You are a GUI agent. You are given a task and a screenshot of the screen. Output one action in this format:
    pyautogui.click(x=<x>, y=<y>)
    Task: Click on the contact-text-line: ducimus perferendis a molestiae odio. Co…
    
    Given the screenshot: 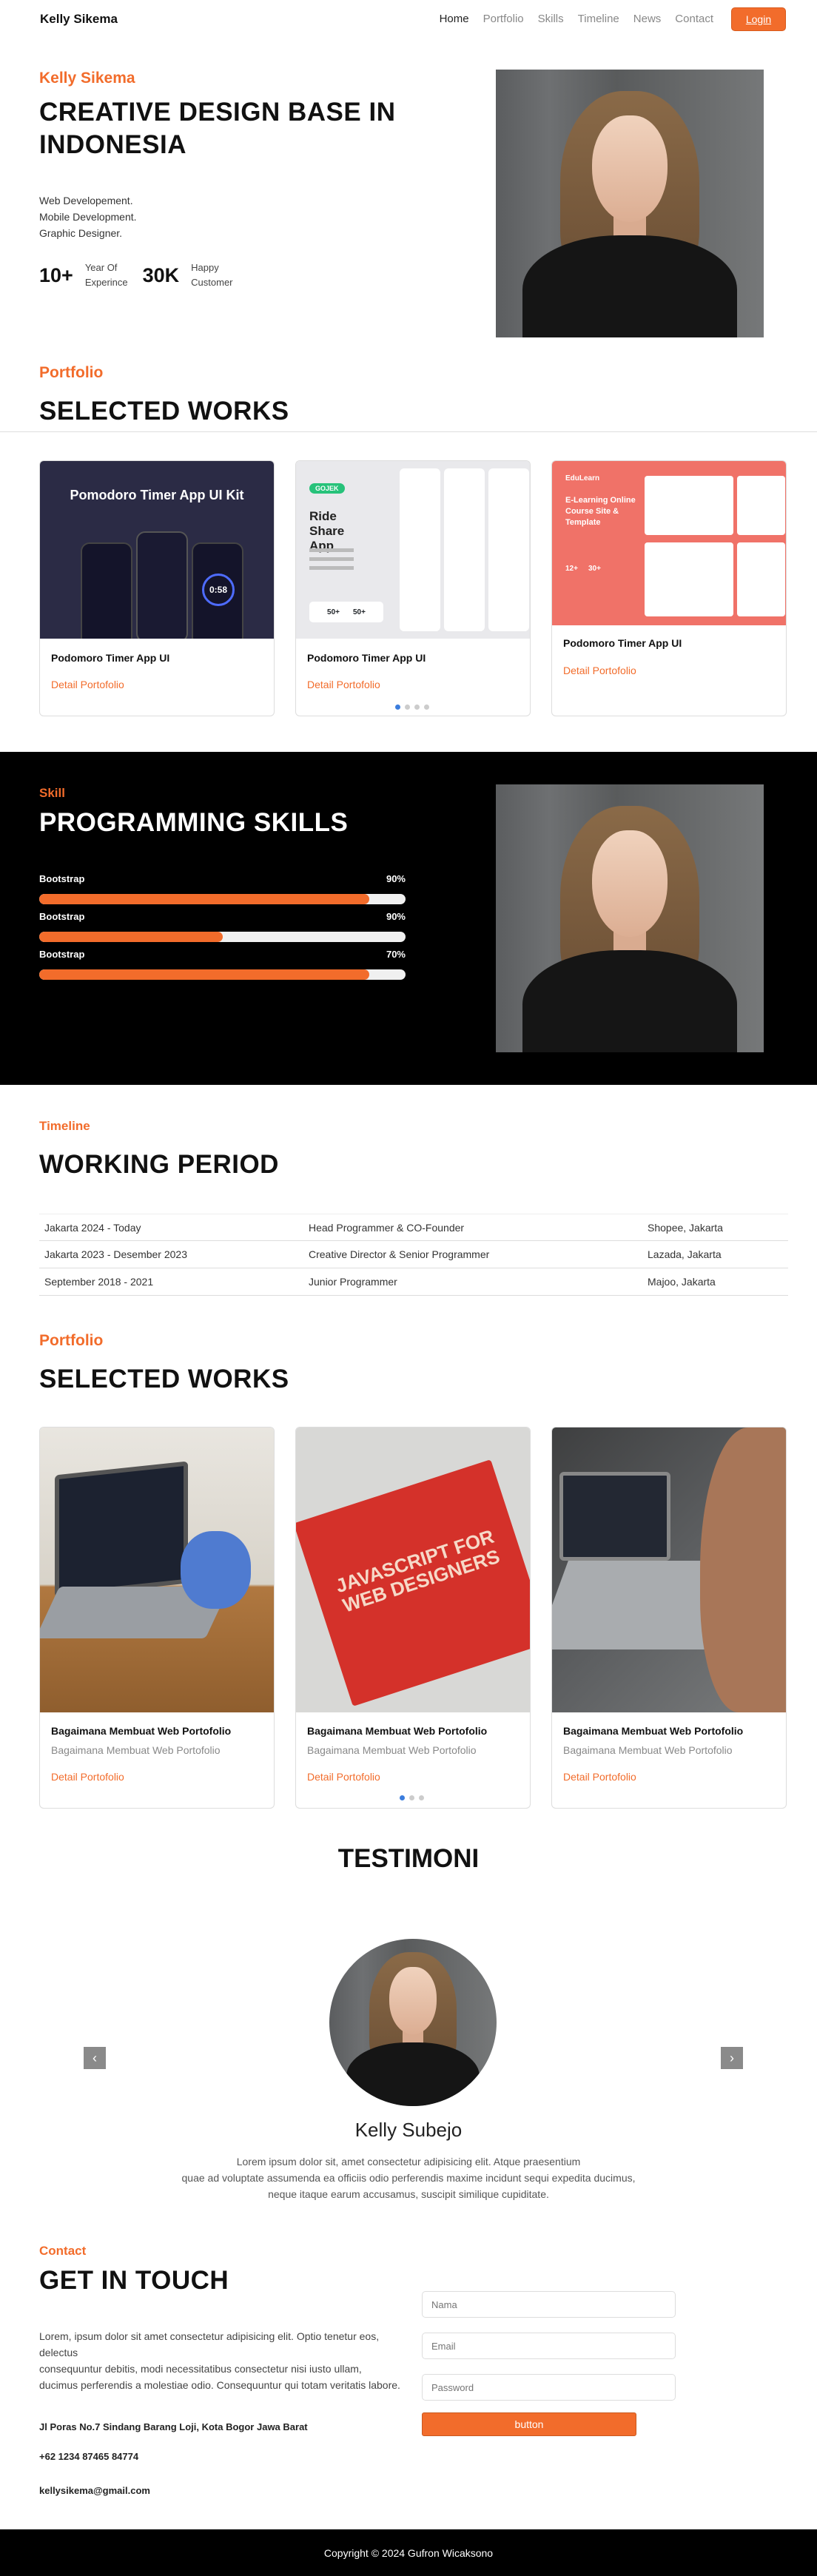 What is the action you would take?
    pyautogui.click(x=220, y=2385)
    